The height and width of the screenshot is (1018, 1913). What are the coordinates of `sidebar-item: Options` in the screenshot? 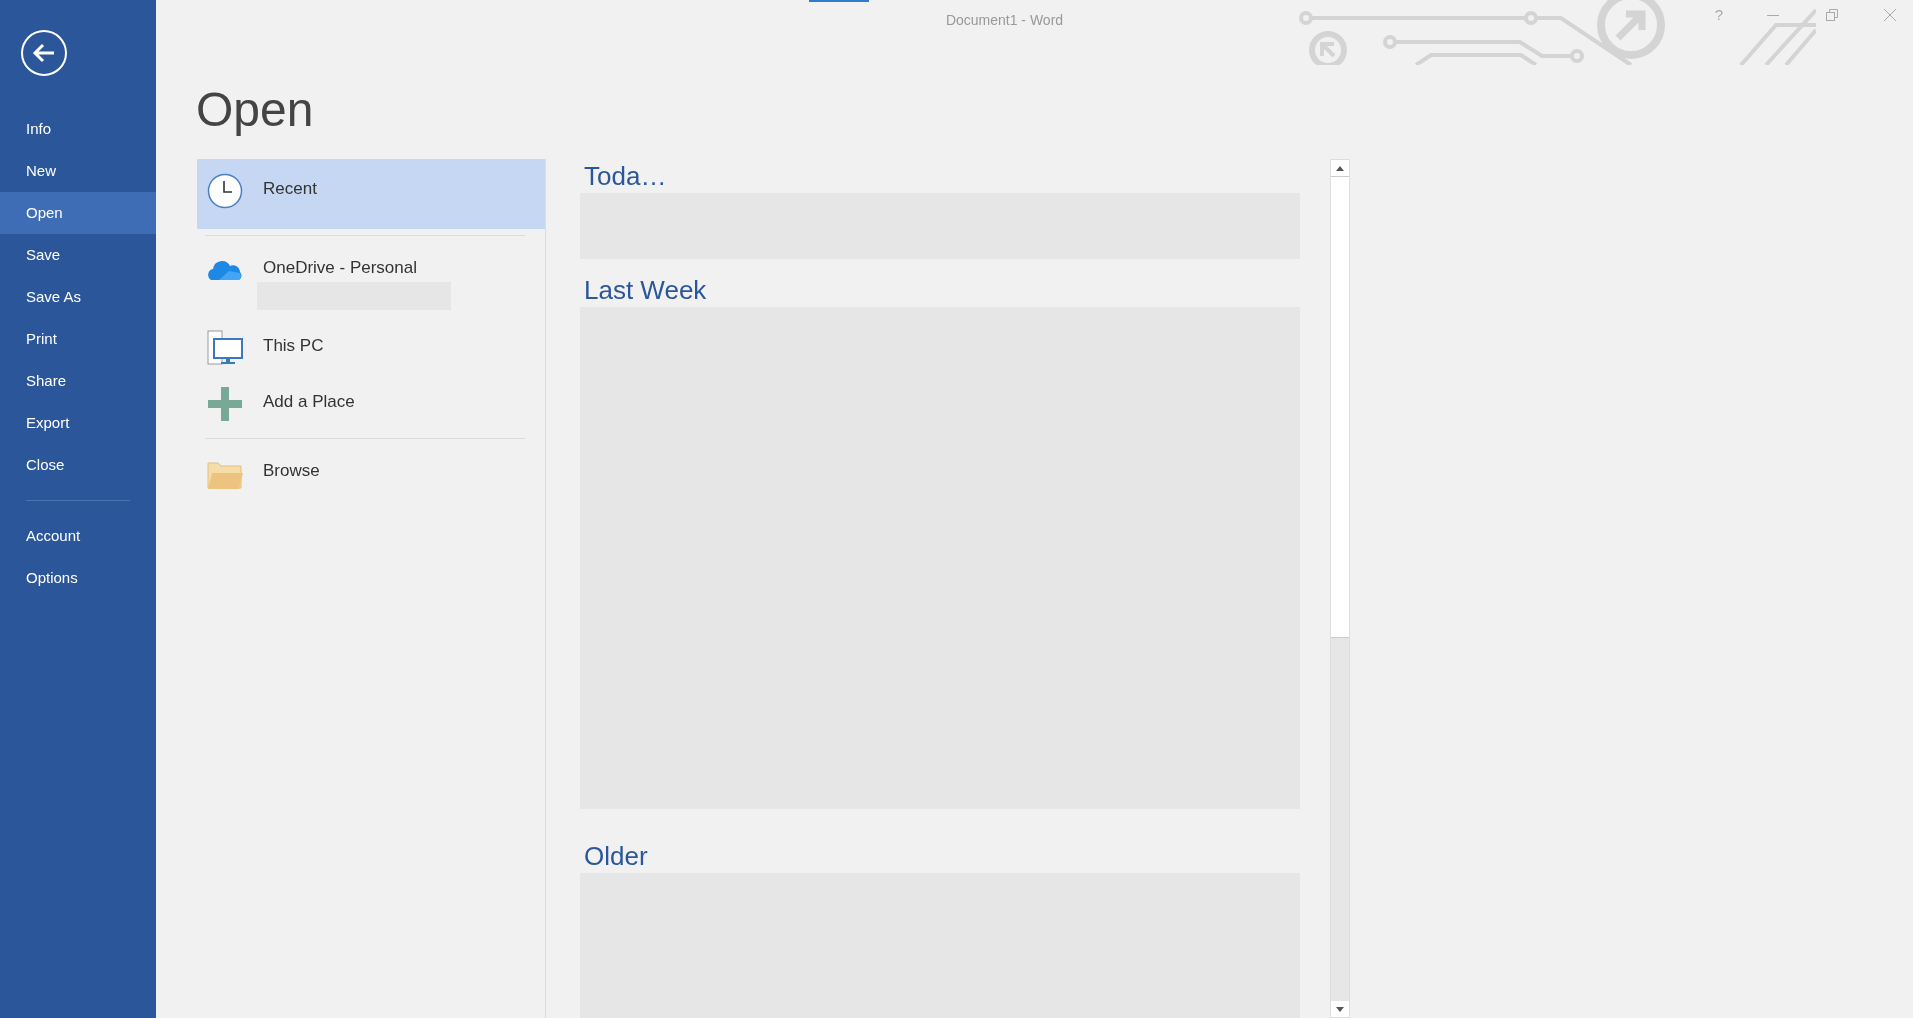 It's located at (78, 578).